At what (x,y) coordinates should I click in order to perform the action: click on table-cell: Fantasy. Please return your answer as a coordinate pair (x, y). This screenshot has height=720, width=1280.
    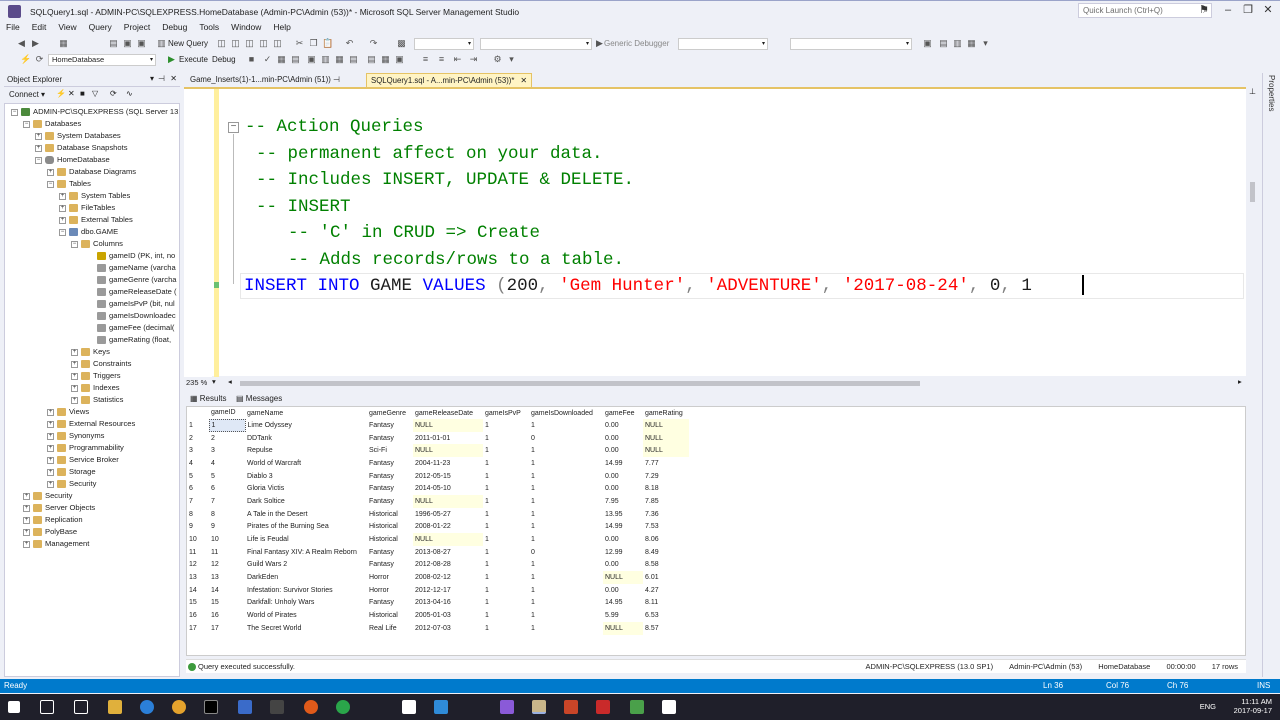
    Looking at the image, I should click on (390, 501).